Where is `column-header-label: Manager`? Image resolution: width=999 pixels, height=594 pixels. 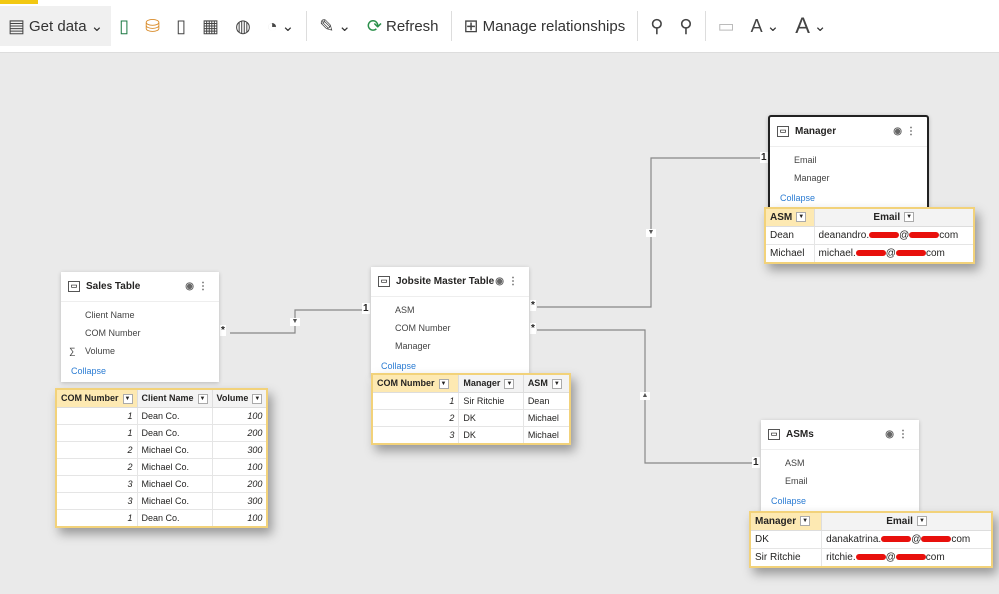 column-header-label: Manager is located at coordinates (776, 521).